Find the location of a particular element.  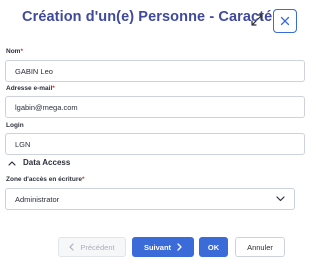

previous-button: Précédent is located at coordinates (92, 247).